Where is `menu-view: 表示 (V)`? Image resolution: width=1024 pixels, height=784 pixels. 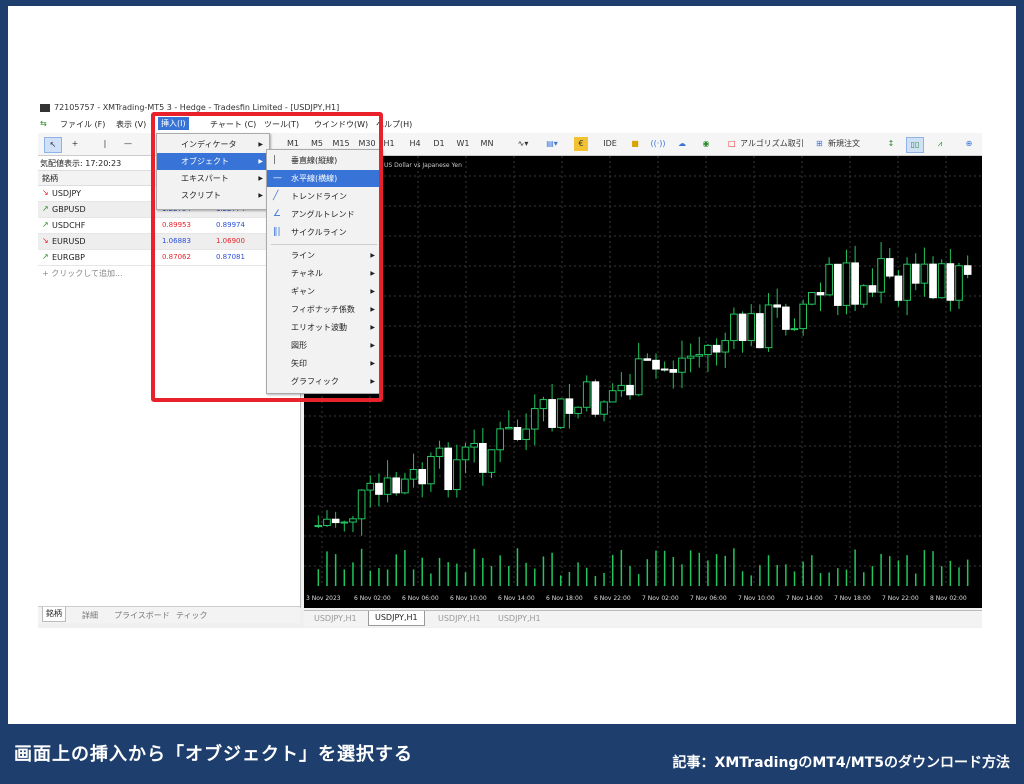
menu-view: 表示 (V) is located at coordinates (131, 124).